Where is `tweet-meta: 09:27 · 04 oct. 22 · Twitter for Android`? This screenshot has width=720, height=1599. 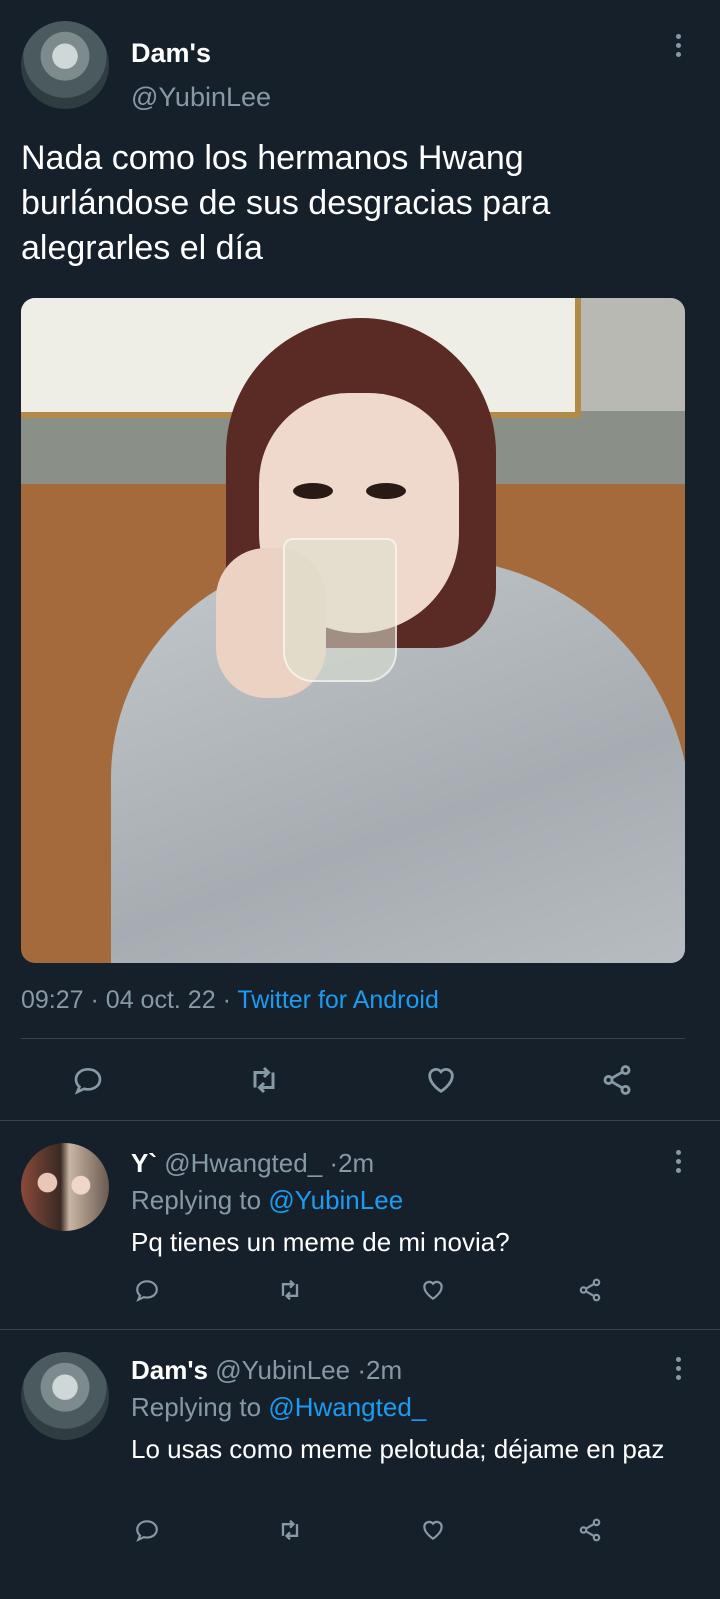 tweet-meta: 09:27 · 04 oct. 22 · Twitter for Android is located at coordinates (230, 1000).